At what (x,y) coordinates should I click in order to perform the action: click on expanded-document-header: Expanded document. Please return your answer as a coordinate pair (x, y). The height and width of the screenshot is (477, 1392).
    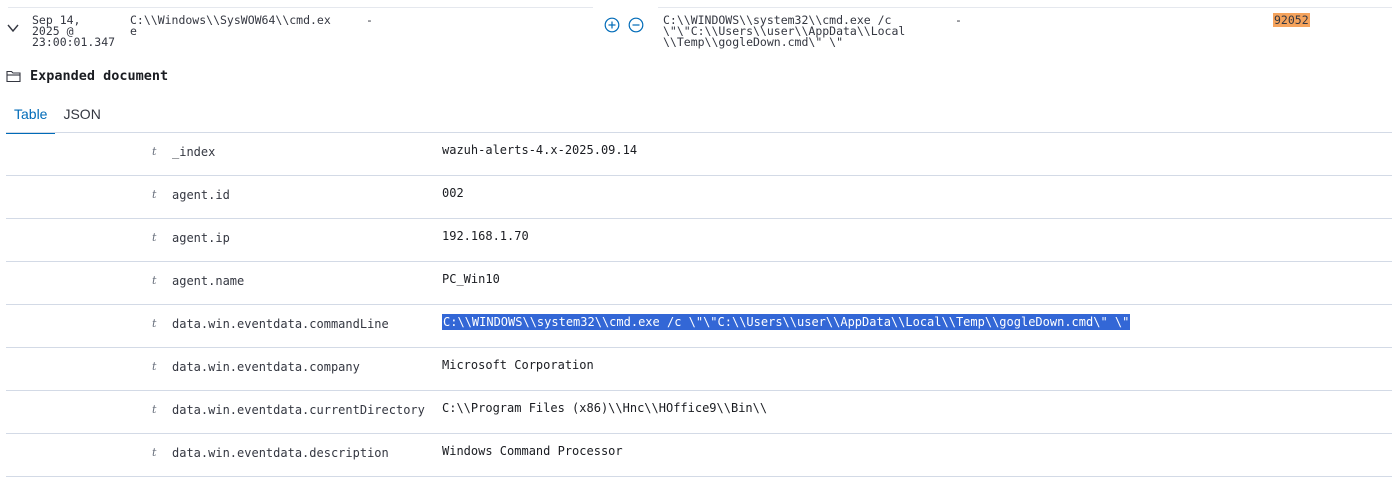
    Looking at the image, I should click on (87, 76).